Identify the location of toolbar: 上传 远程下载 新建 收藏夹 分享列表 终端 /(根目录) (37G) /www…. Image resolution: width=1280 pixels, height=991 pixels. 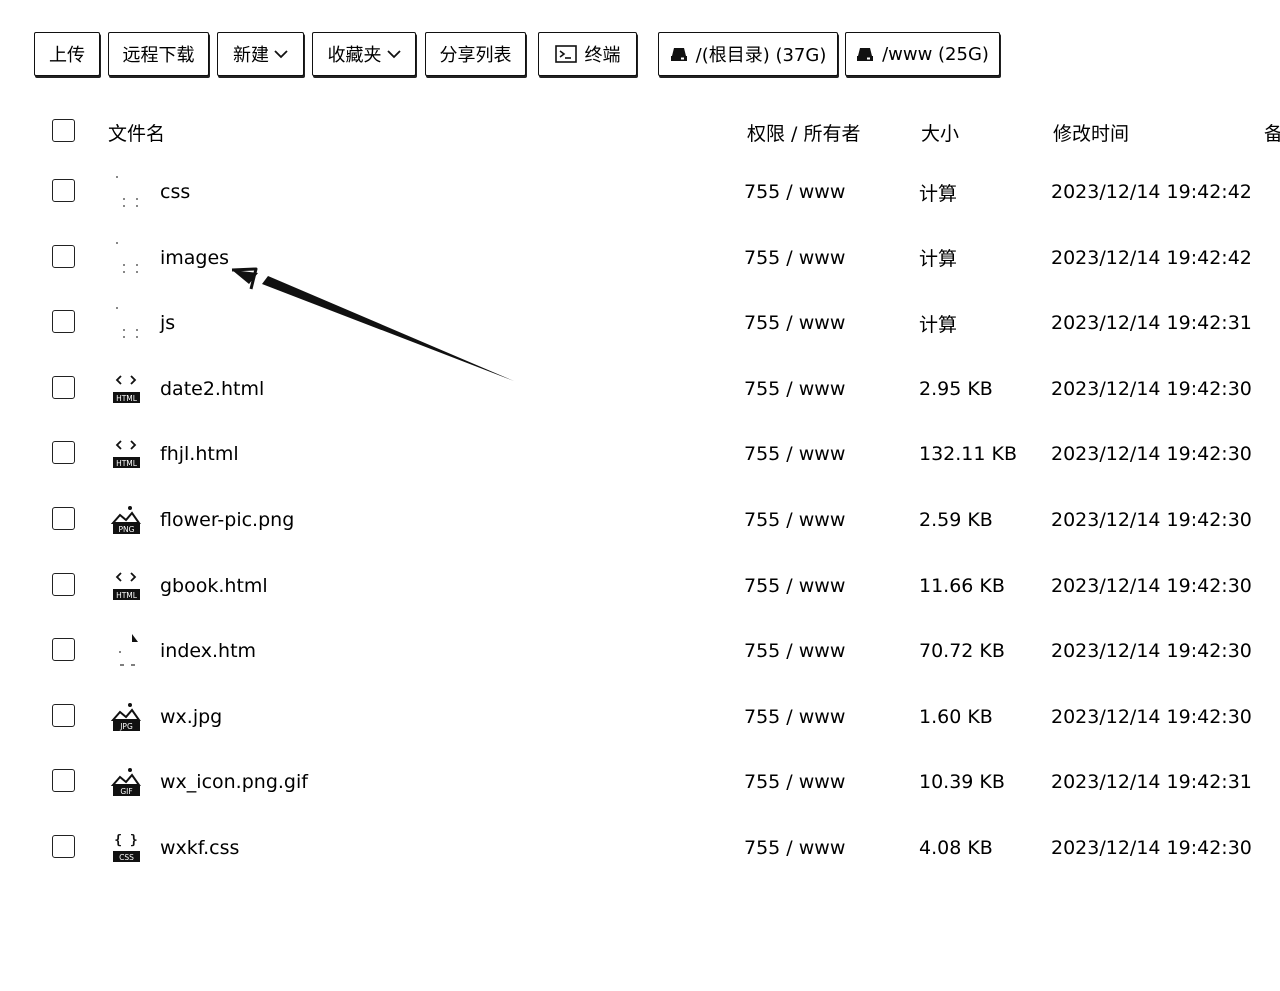
(640, 45).